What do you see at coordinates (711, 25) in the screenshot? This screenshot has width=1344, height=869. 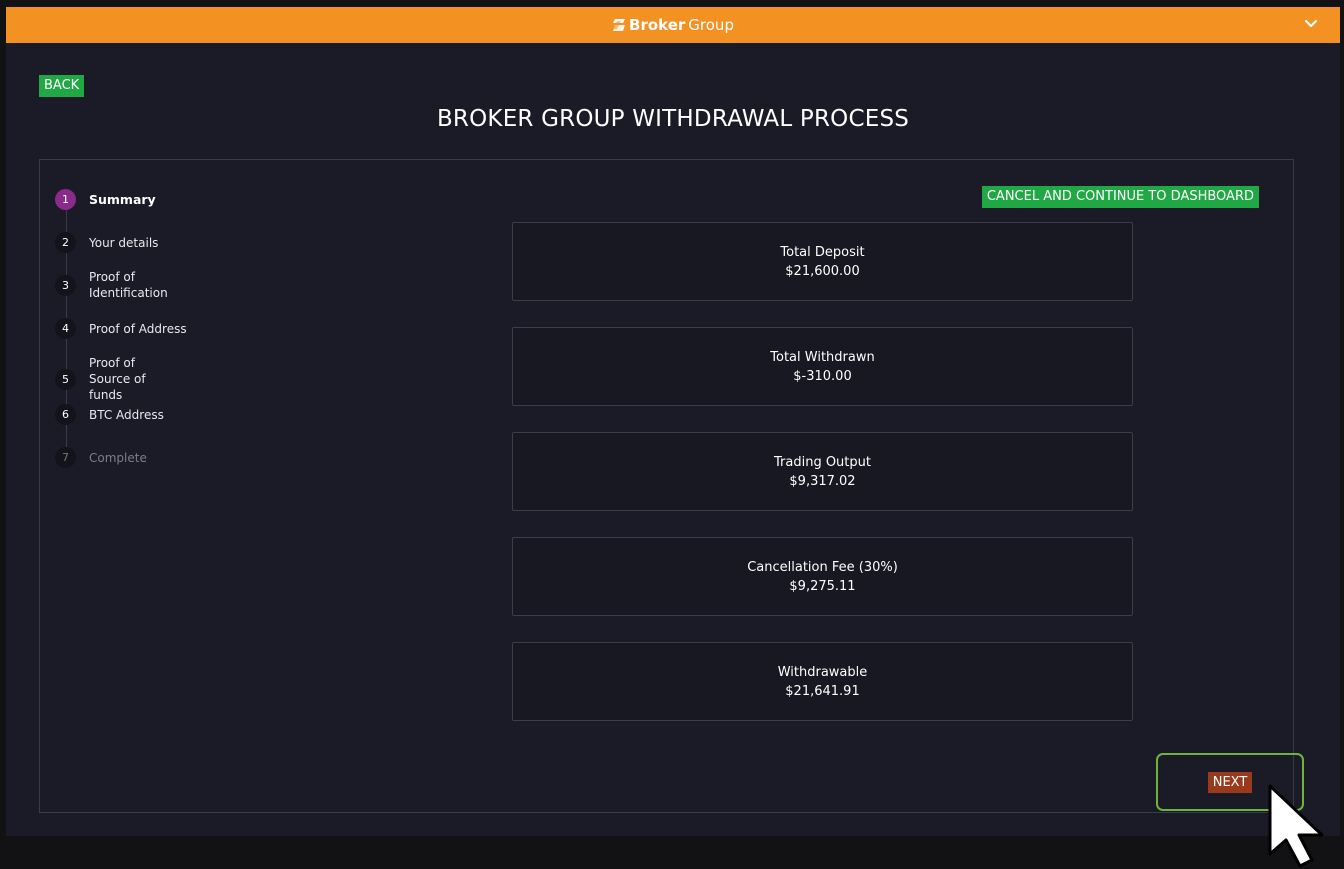 I see `logo-text-light: Group` at bounding box center [711, 25].